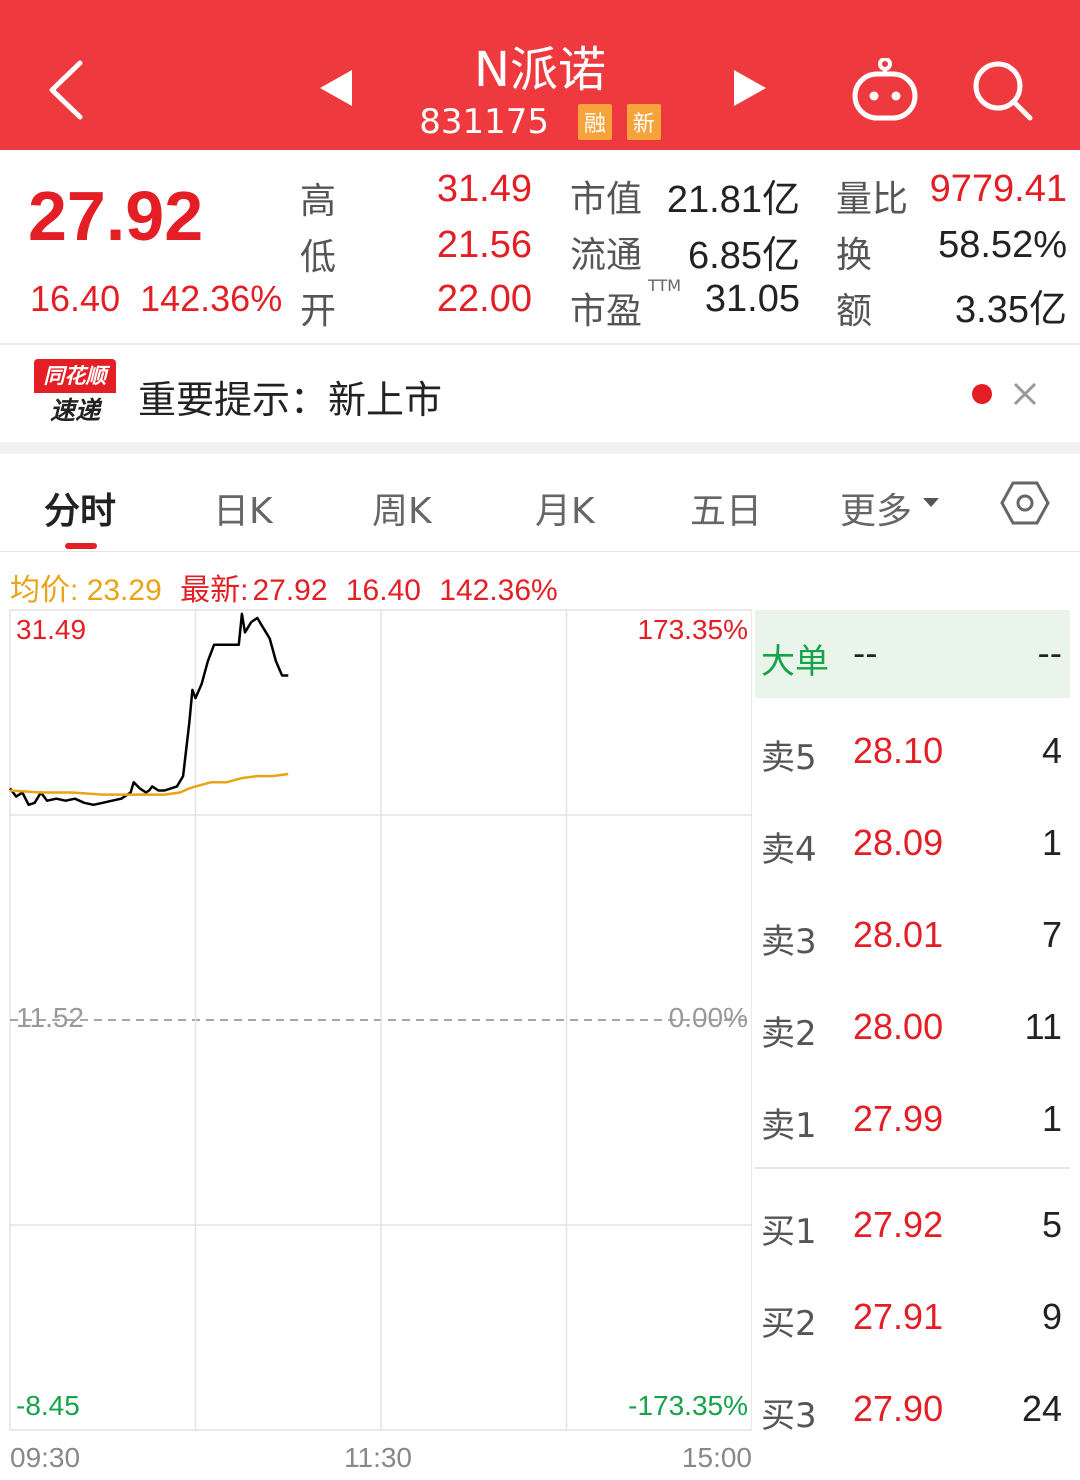 Image resolution: width=1080 pixels, height=1480 pixels. I want to click on next-stock-icon, so click(750, 88).